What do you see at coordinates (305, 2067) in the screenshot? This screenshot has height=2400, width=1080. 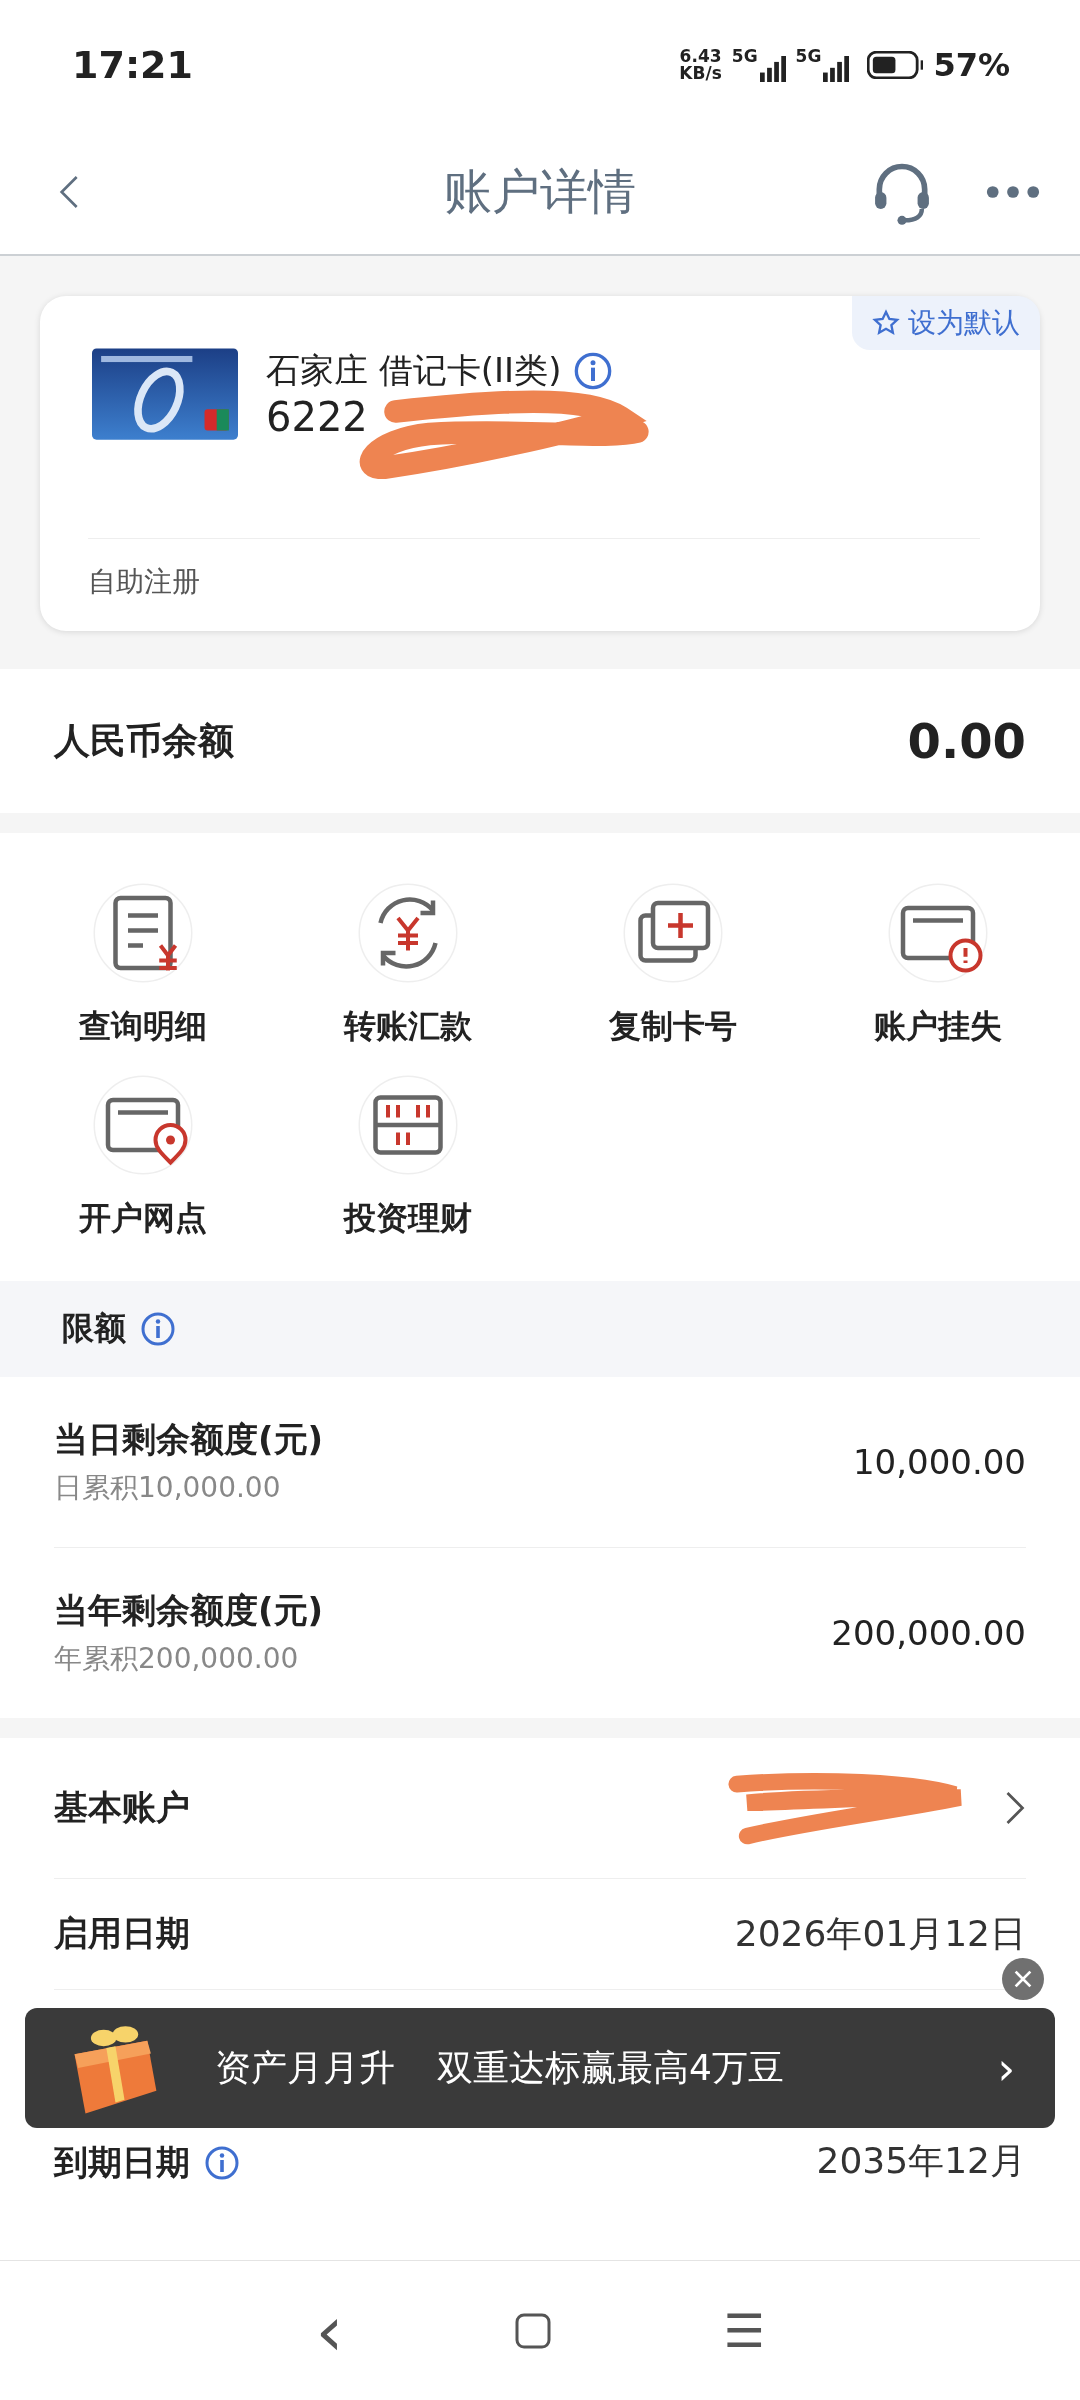 I see `promo-title: 资产月月升` at bounding box center [305, 2067].